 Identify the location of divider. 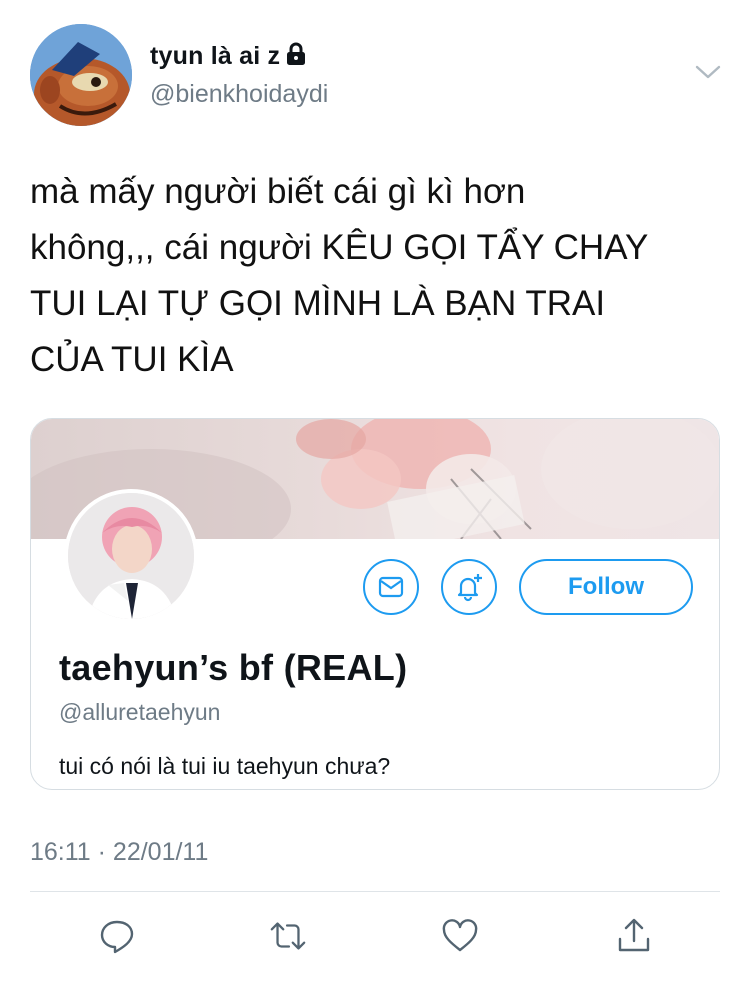
(375, 891).